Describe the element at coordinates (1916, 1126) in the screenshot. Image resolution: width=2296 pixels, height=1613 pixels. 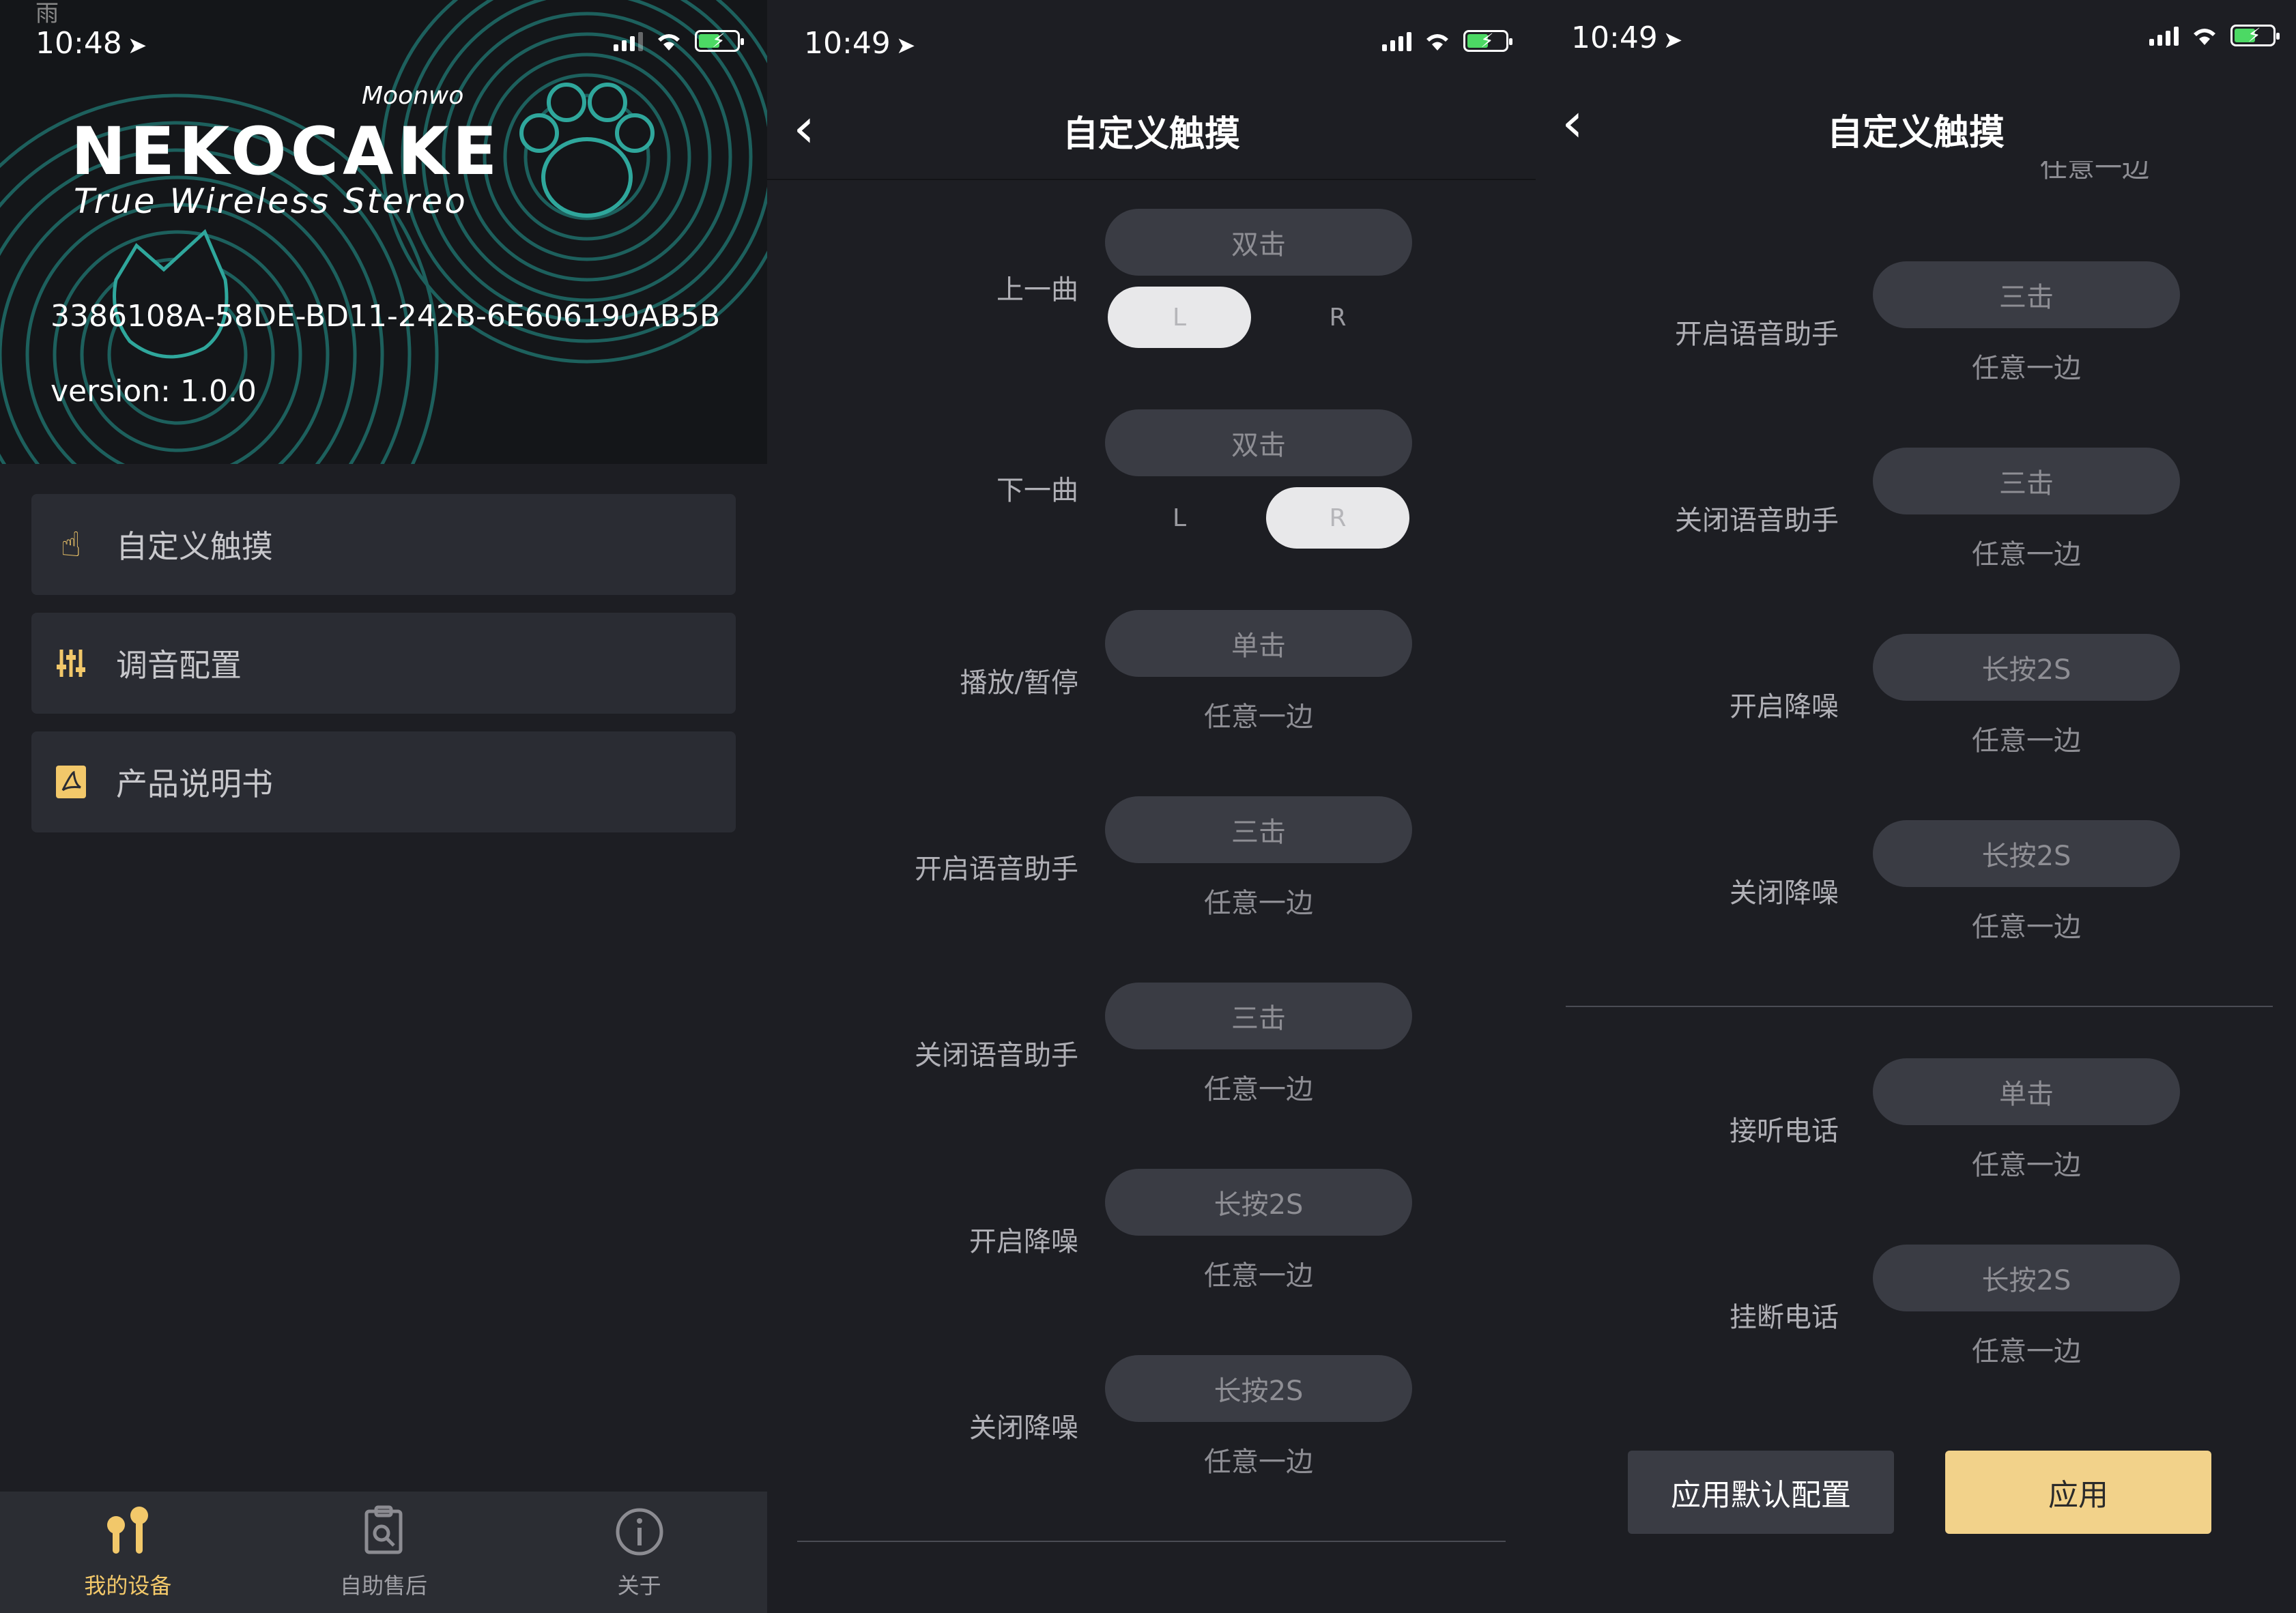
I see `touch-row-answer-call: 接听电话 单击 任意一边` at that location.